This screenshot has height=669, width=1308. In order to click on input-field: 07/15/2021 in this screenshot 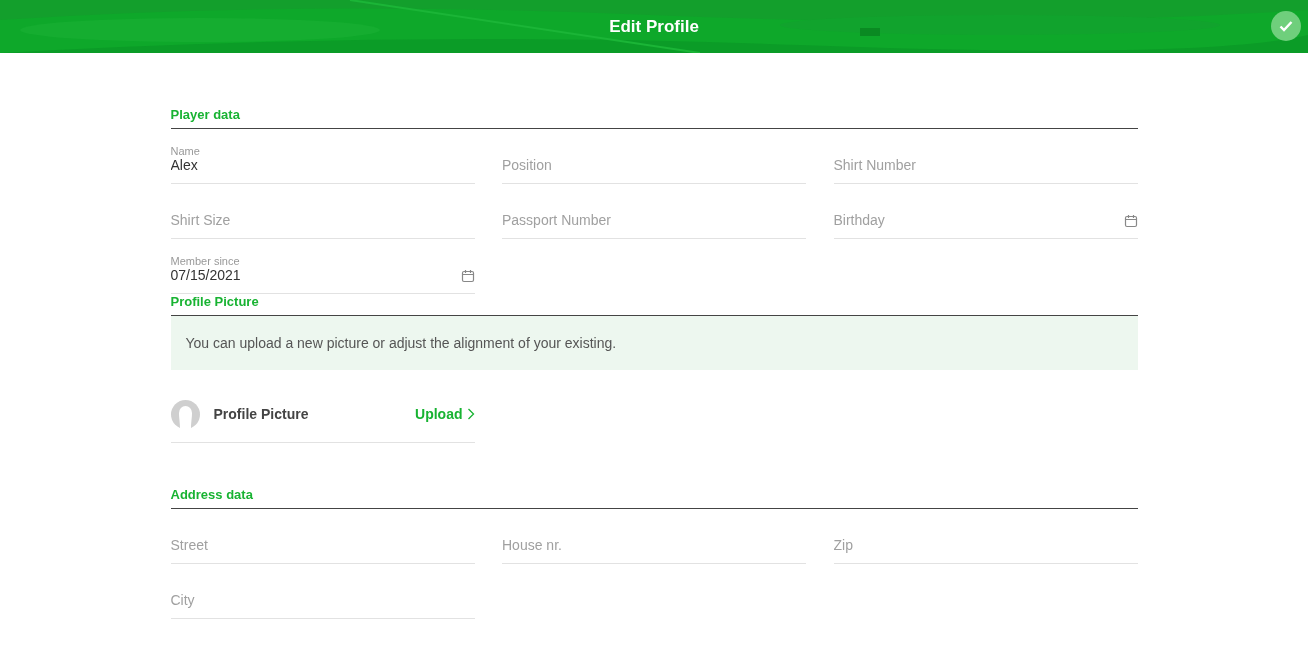, I will do `click(312, 275)`.